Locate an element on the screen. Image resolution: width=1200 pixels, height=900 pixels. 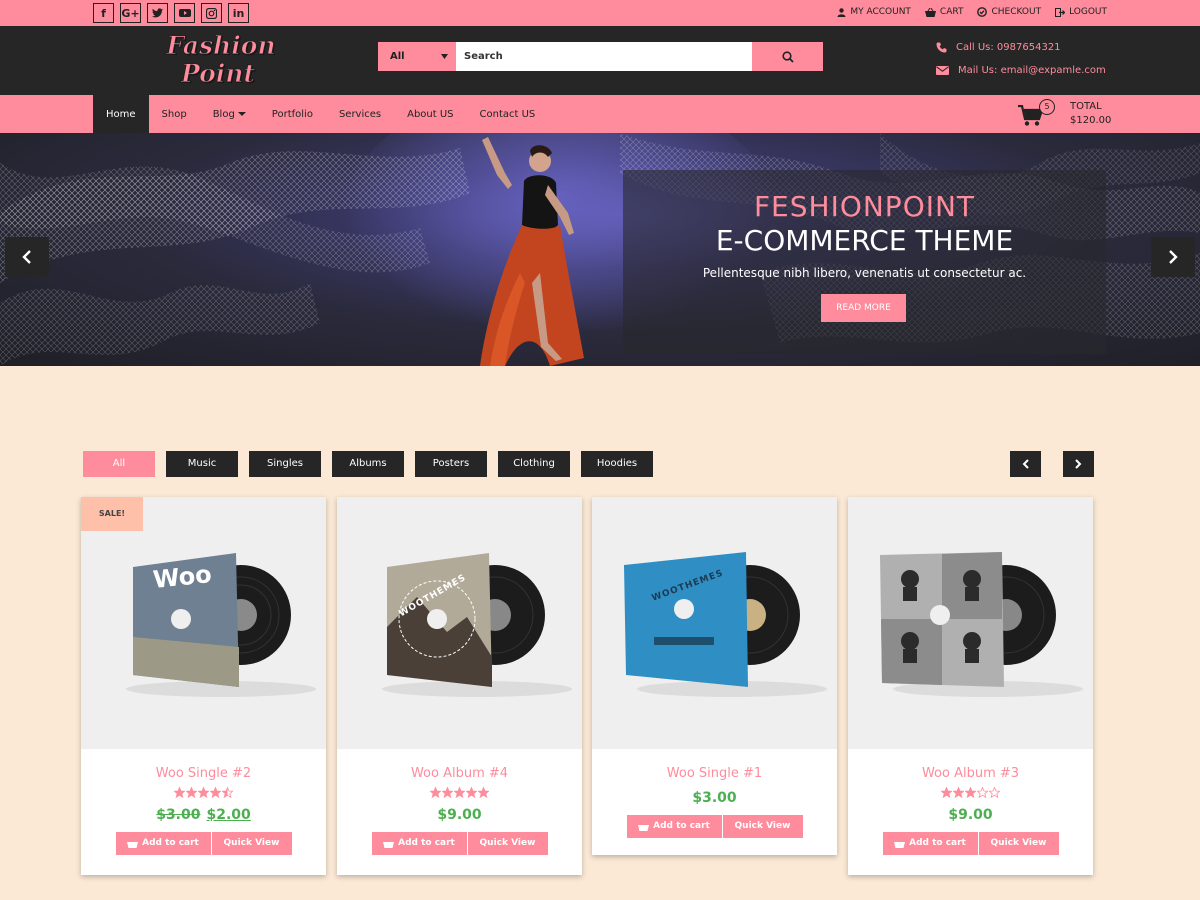
products-prev-button is located at coordinates (1025, 464).